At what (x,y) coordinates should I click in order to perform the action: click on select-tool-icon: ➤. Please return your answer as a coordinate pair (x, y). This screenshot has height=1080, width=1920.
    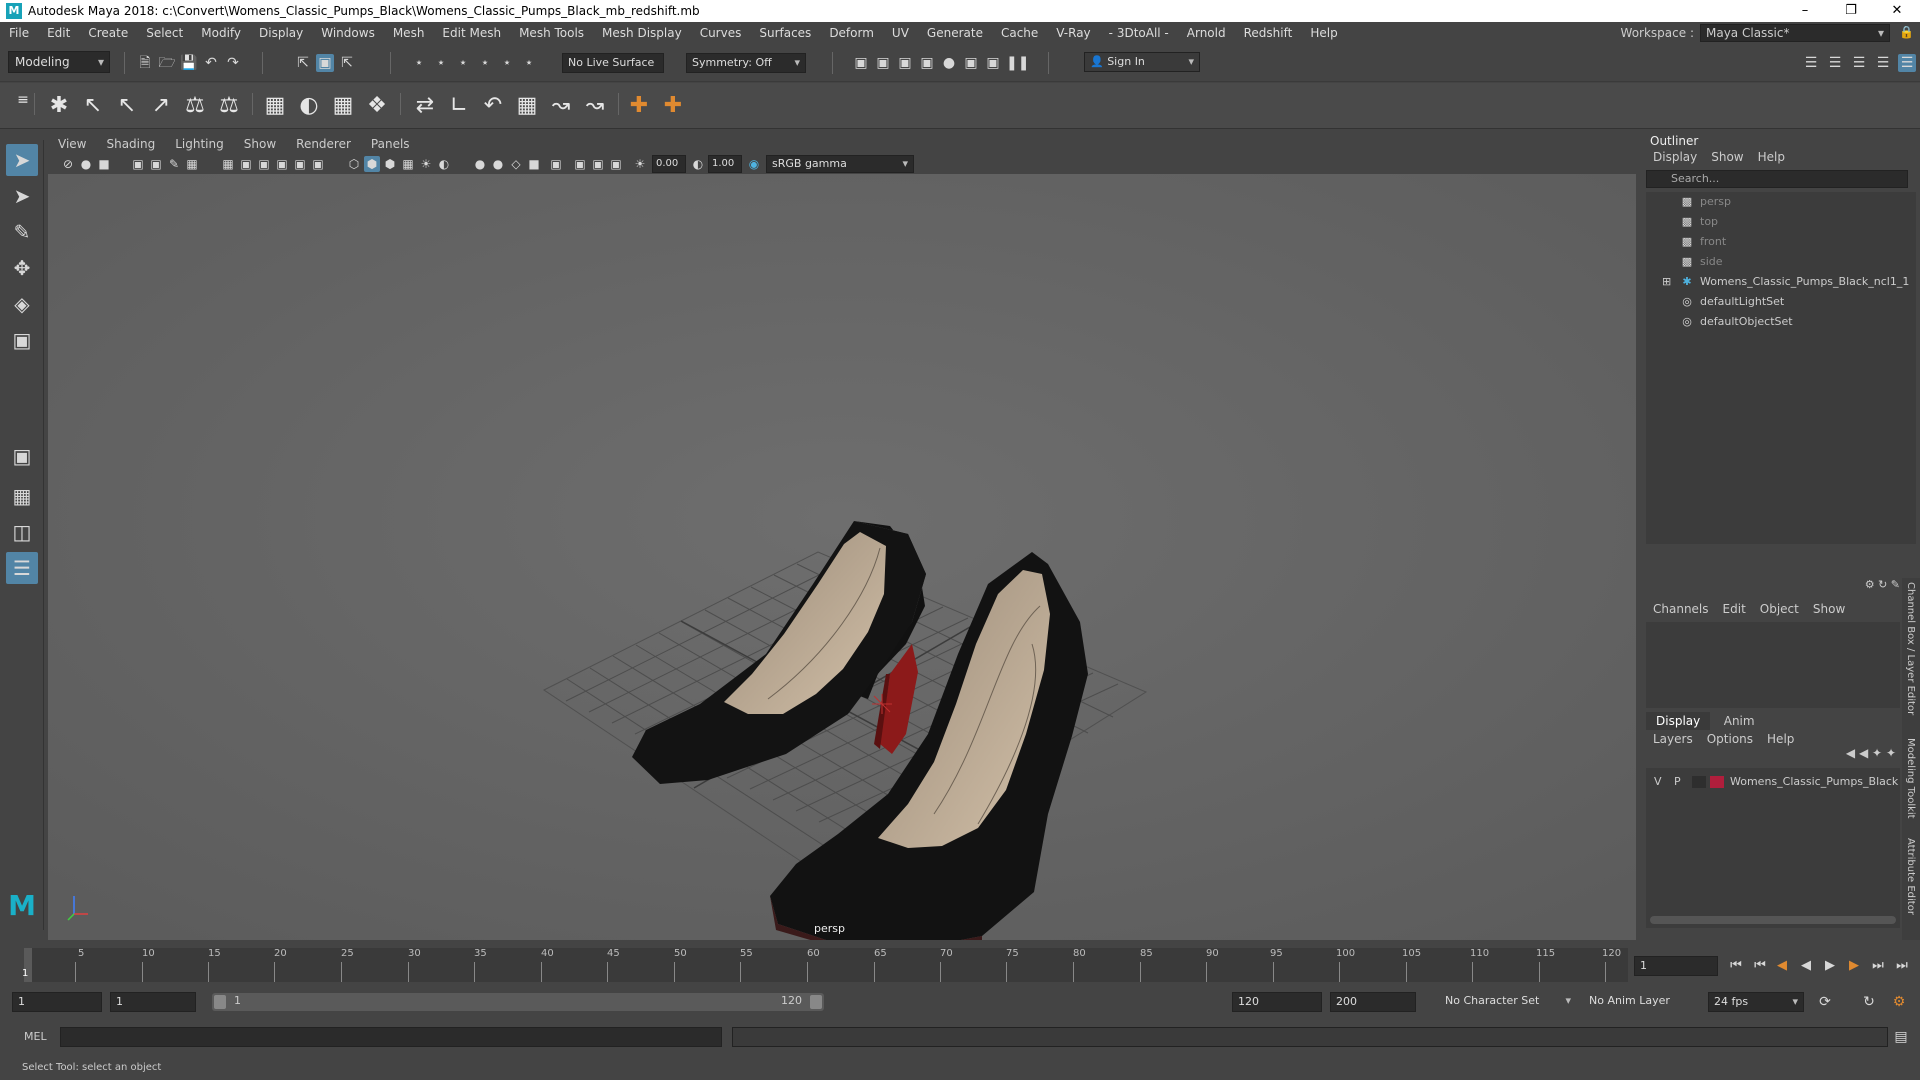
    Looking at the image, I should click on (22, 160).